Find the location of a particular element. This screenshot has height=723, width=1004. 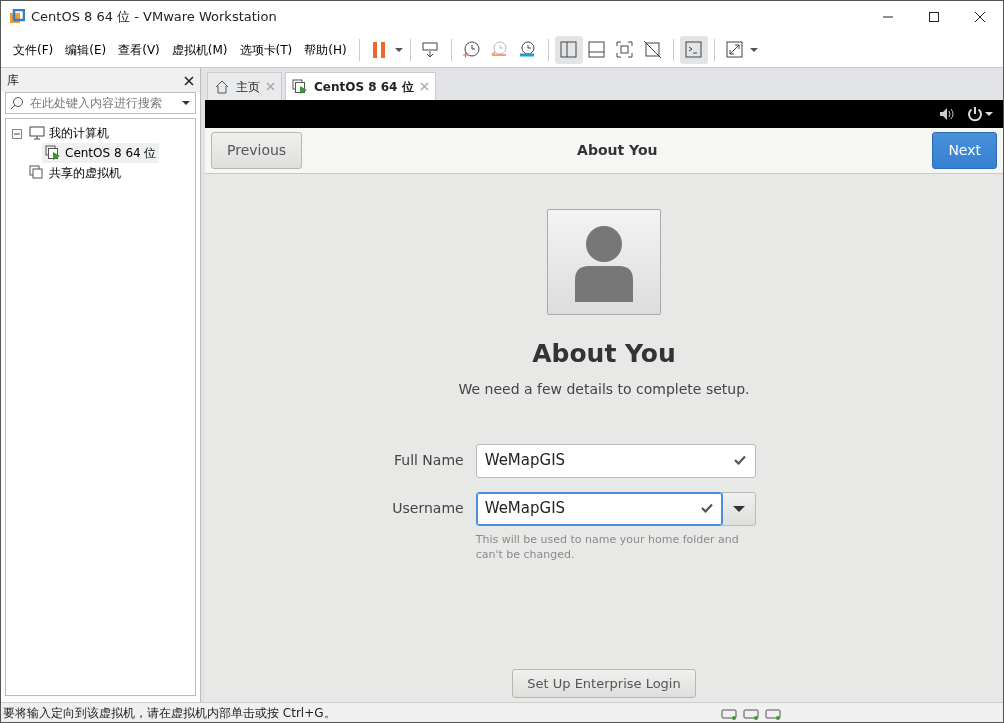

tab: 主页 is located at coordinates (244, 86).